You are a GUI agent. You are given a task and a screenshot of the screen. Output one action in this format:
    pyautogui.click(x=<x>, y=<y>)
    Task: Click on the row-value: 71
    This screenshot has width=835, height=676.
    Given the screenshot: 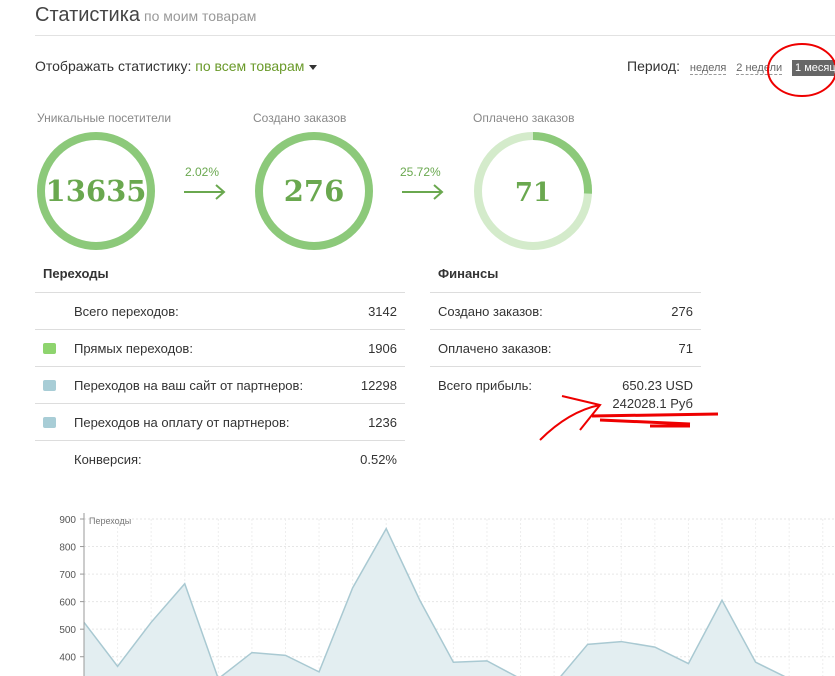 What is the action you would take?
    pyautogui.click(x=685, y=348)
    